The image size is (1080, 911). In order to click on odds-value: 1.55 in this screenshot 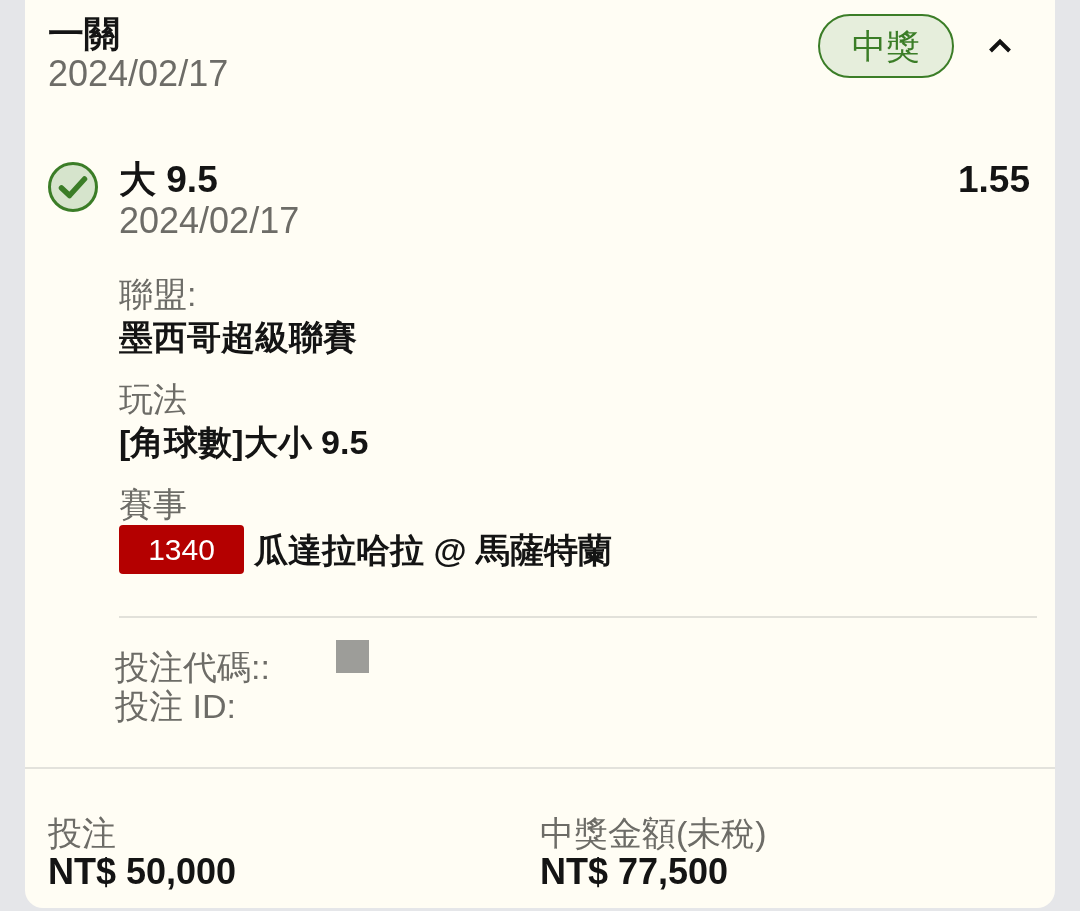, I will do `click(994, 180)`.